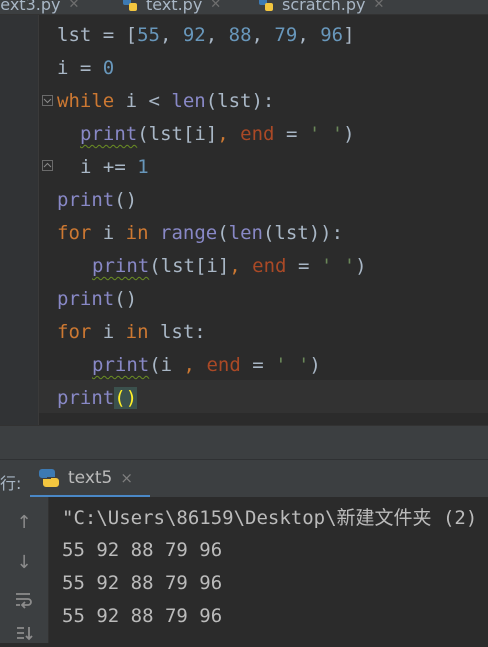 This screenshot has width=488, height=647. What do you see at coordinates (126, 478) in the screenshot?
I see `close-icon: ×` at bounding box center [126, 478].